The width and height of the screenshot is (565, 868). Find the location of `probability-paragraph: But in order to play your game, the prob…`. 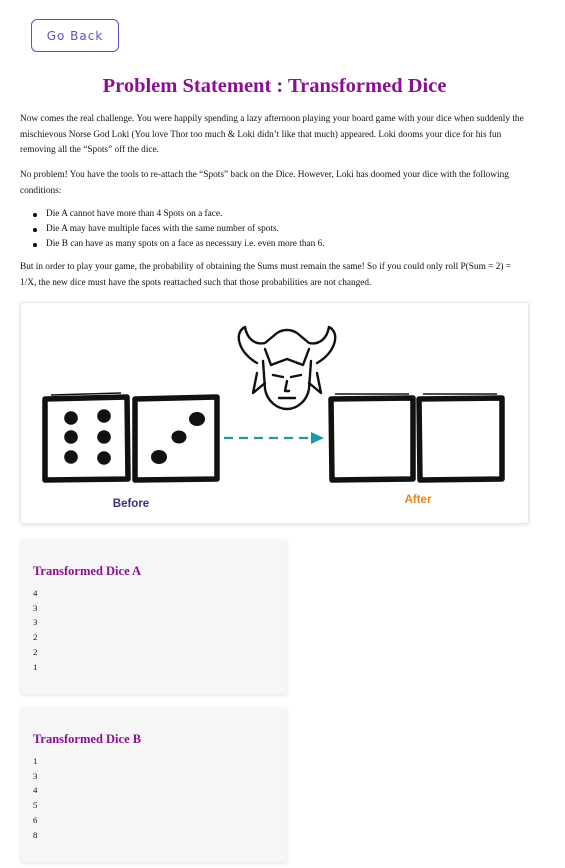

probability-paragraph: But in order to play your game, the prob… is located at coordinates (266, 275).